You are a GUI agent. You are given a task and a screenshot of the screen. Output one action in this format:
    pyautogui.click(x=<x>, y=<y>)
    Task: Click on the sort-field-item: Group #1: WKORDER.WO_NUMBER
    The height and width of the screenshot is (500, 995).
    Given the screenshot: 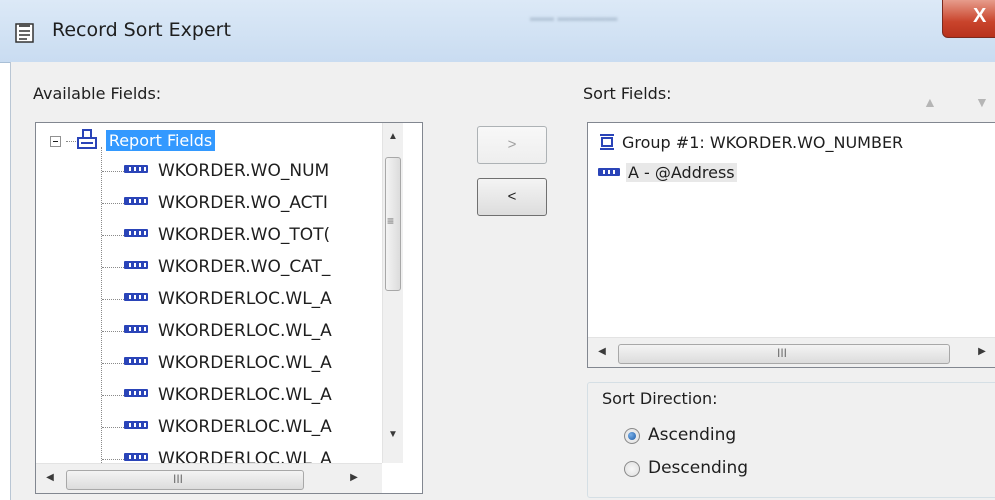 What is the action you would take?
    pyautogui.click(x=750, y=143)
    